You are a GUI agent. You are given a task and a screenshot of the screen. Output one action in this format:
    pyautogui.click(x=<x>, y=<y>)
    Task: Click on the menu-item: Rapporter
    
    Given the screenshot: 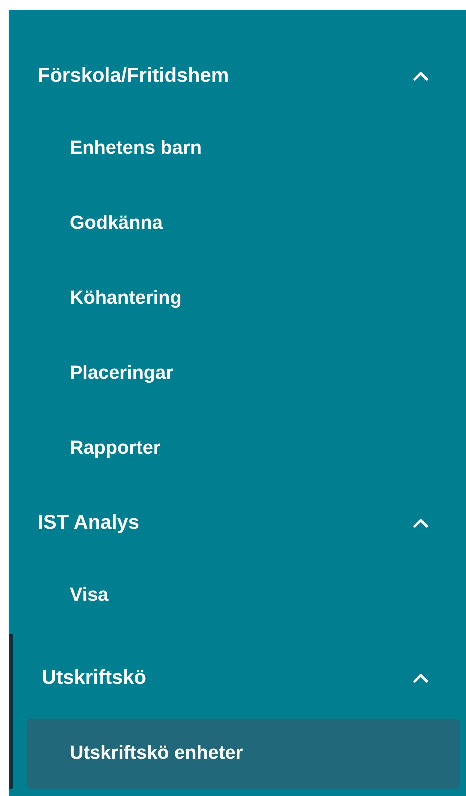 What is the action you would take?
    pyautogui.click(x=237, y=449)
    